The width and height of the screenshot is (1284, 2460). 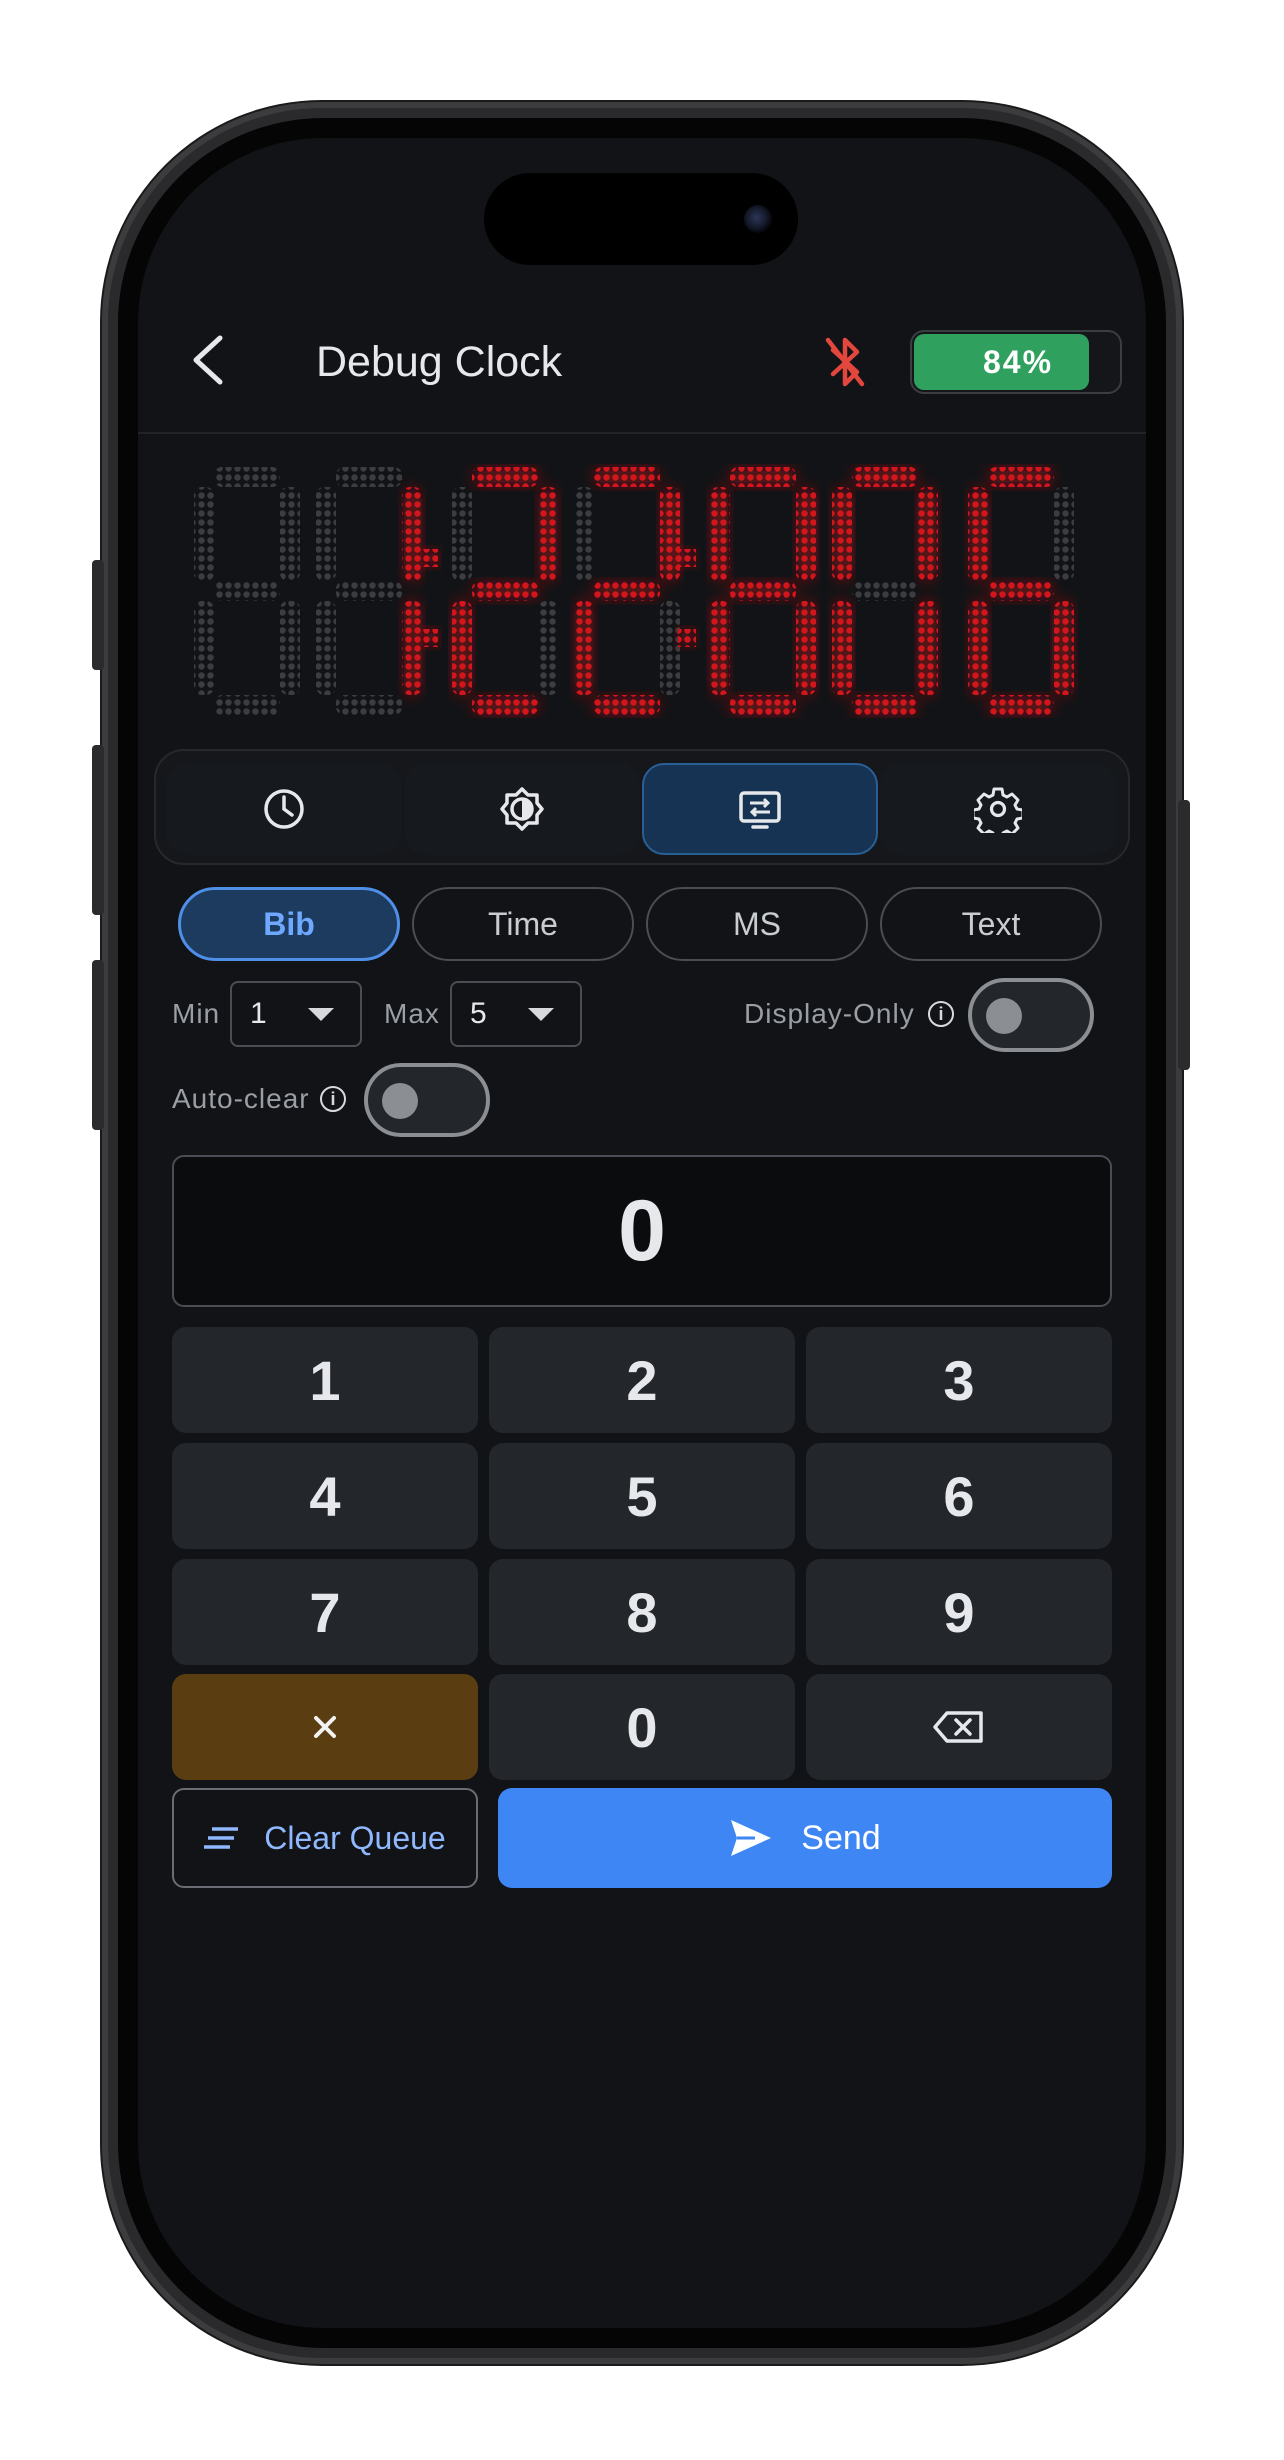 What do you see at coordinates (523, 924) in the screenshot?
I see `mode-time: Time` at bounding box center [523, 924].